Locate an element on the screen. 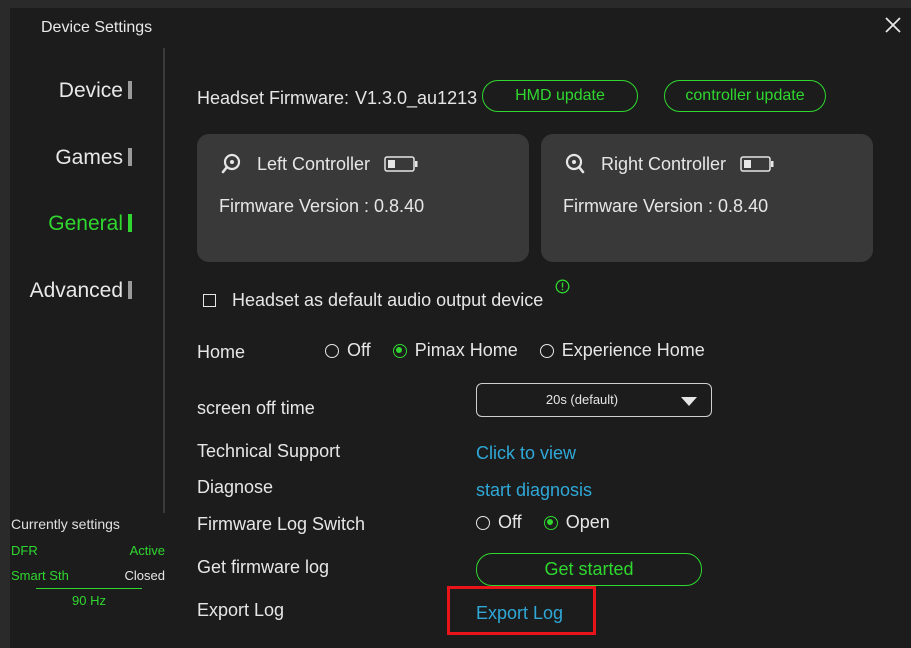 The height and width of the screenshot is (648, 911). right-controller-icon is located at coordinates (575, 163).